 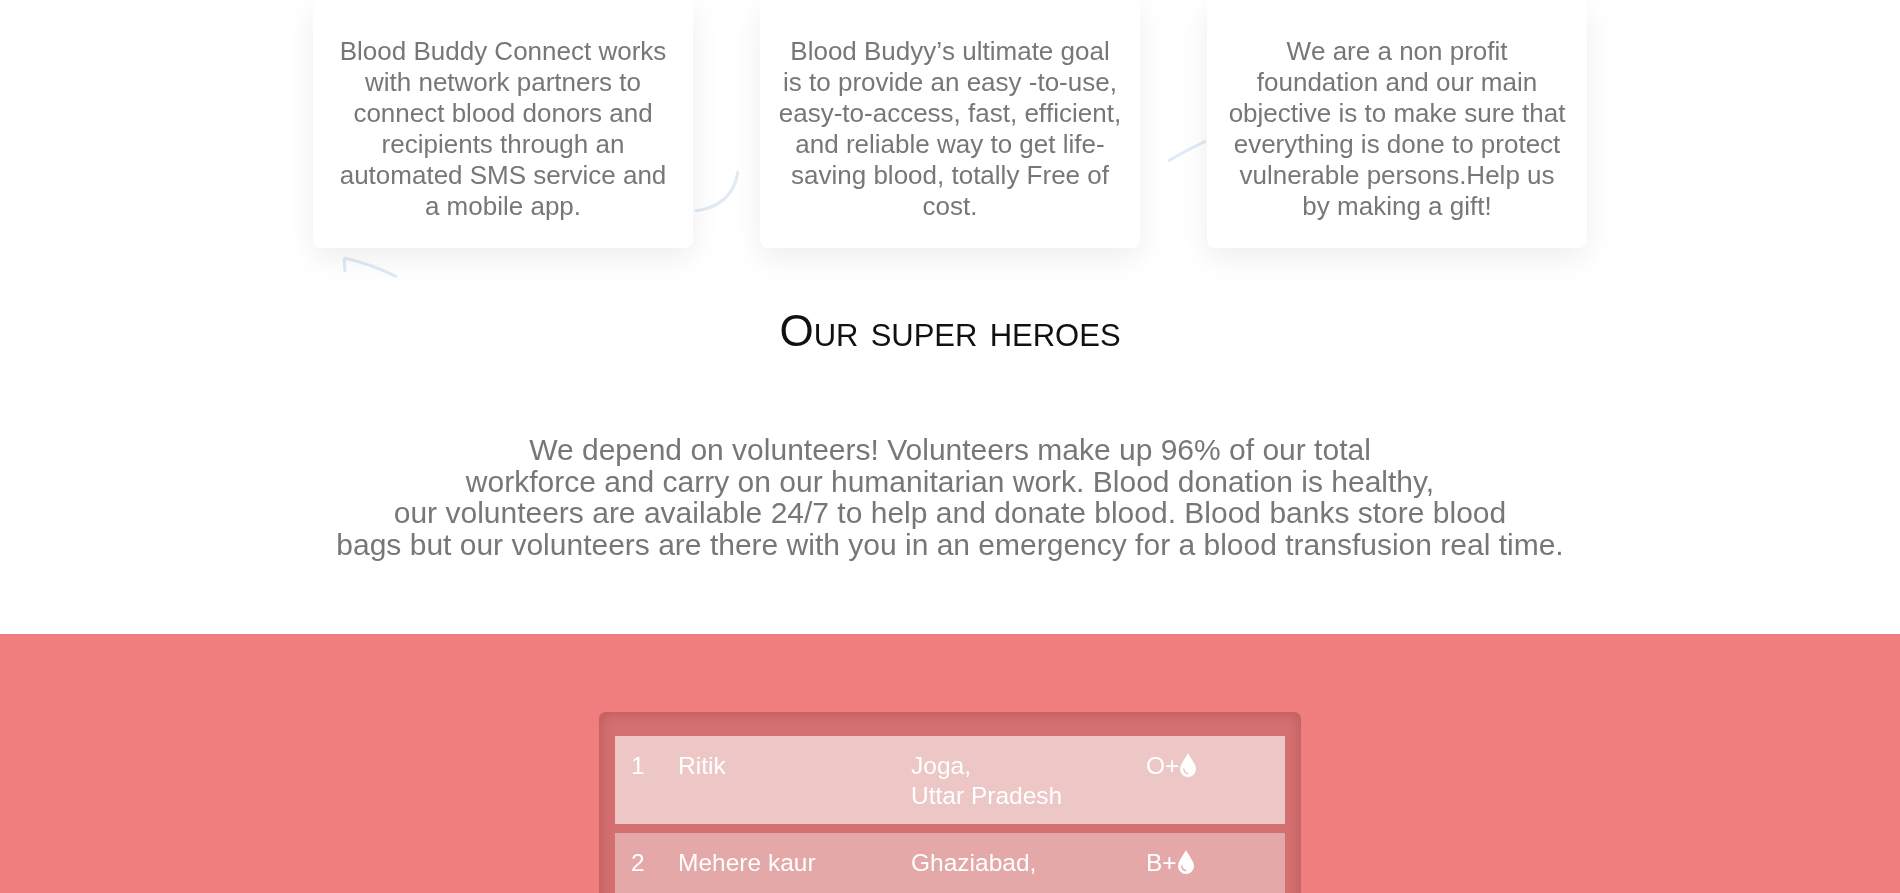 What do you see at coordinates (638, 766) in the screenshot?
I see `rank-cell-text: 1` at bounding box center [638, 766].